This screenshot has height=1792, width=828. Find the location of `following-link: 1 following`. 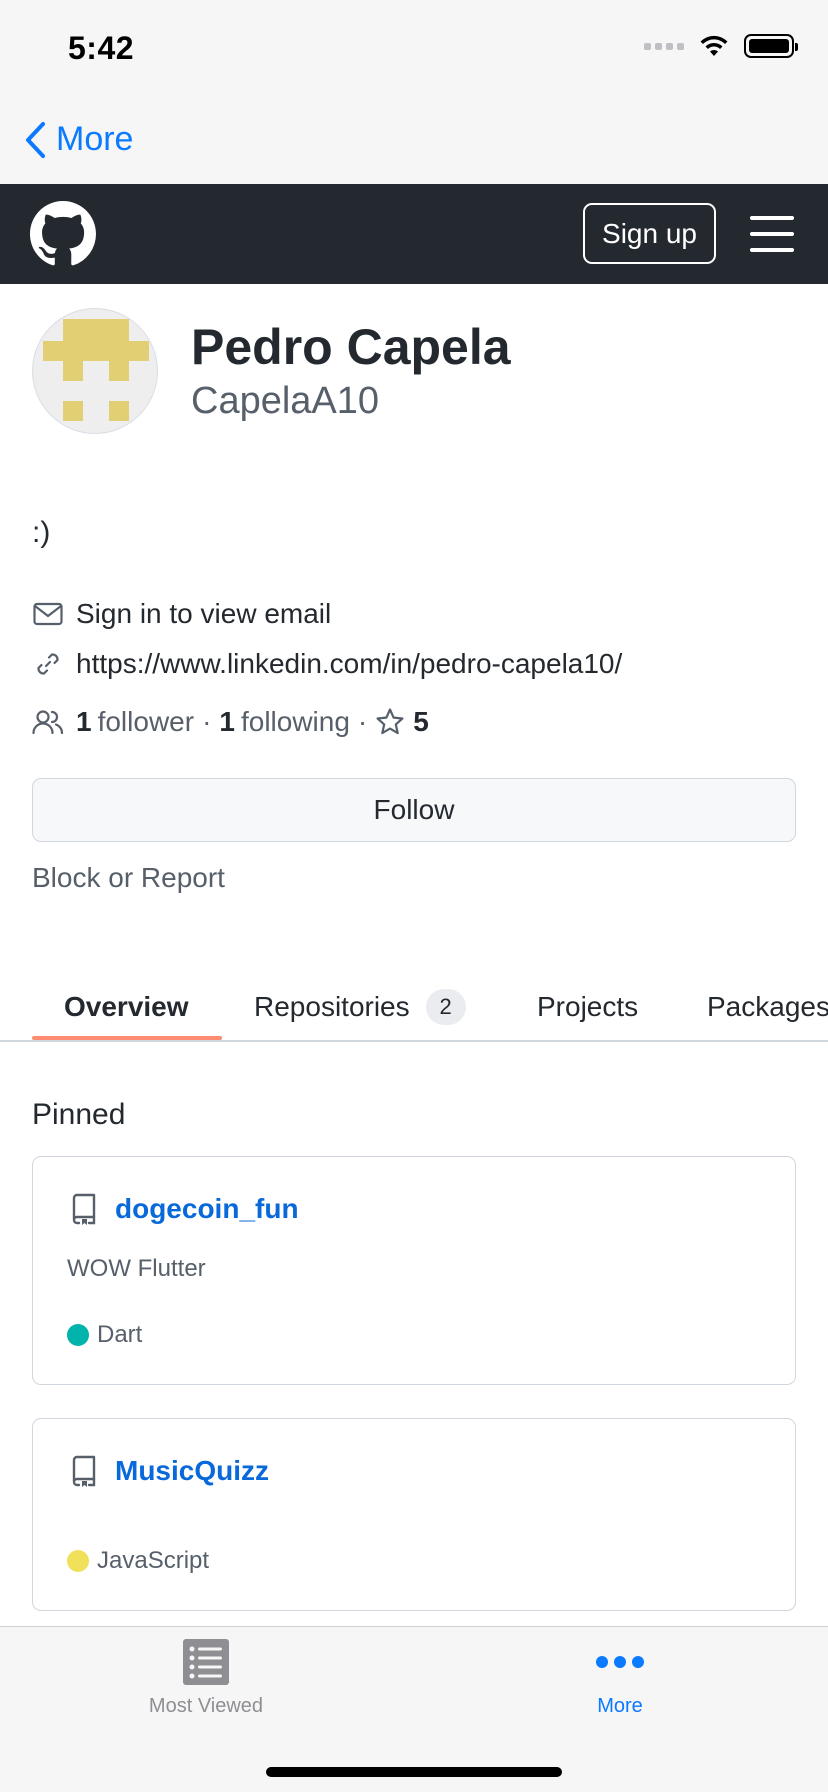

following-link: 1 following is located at coordinates (284, 722).